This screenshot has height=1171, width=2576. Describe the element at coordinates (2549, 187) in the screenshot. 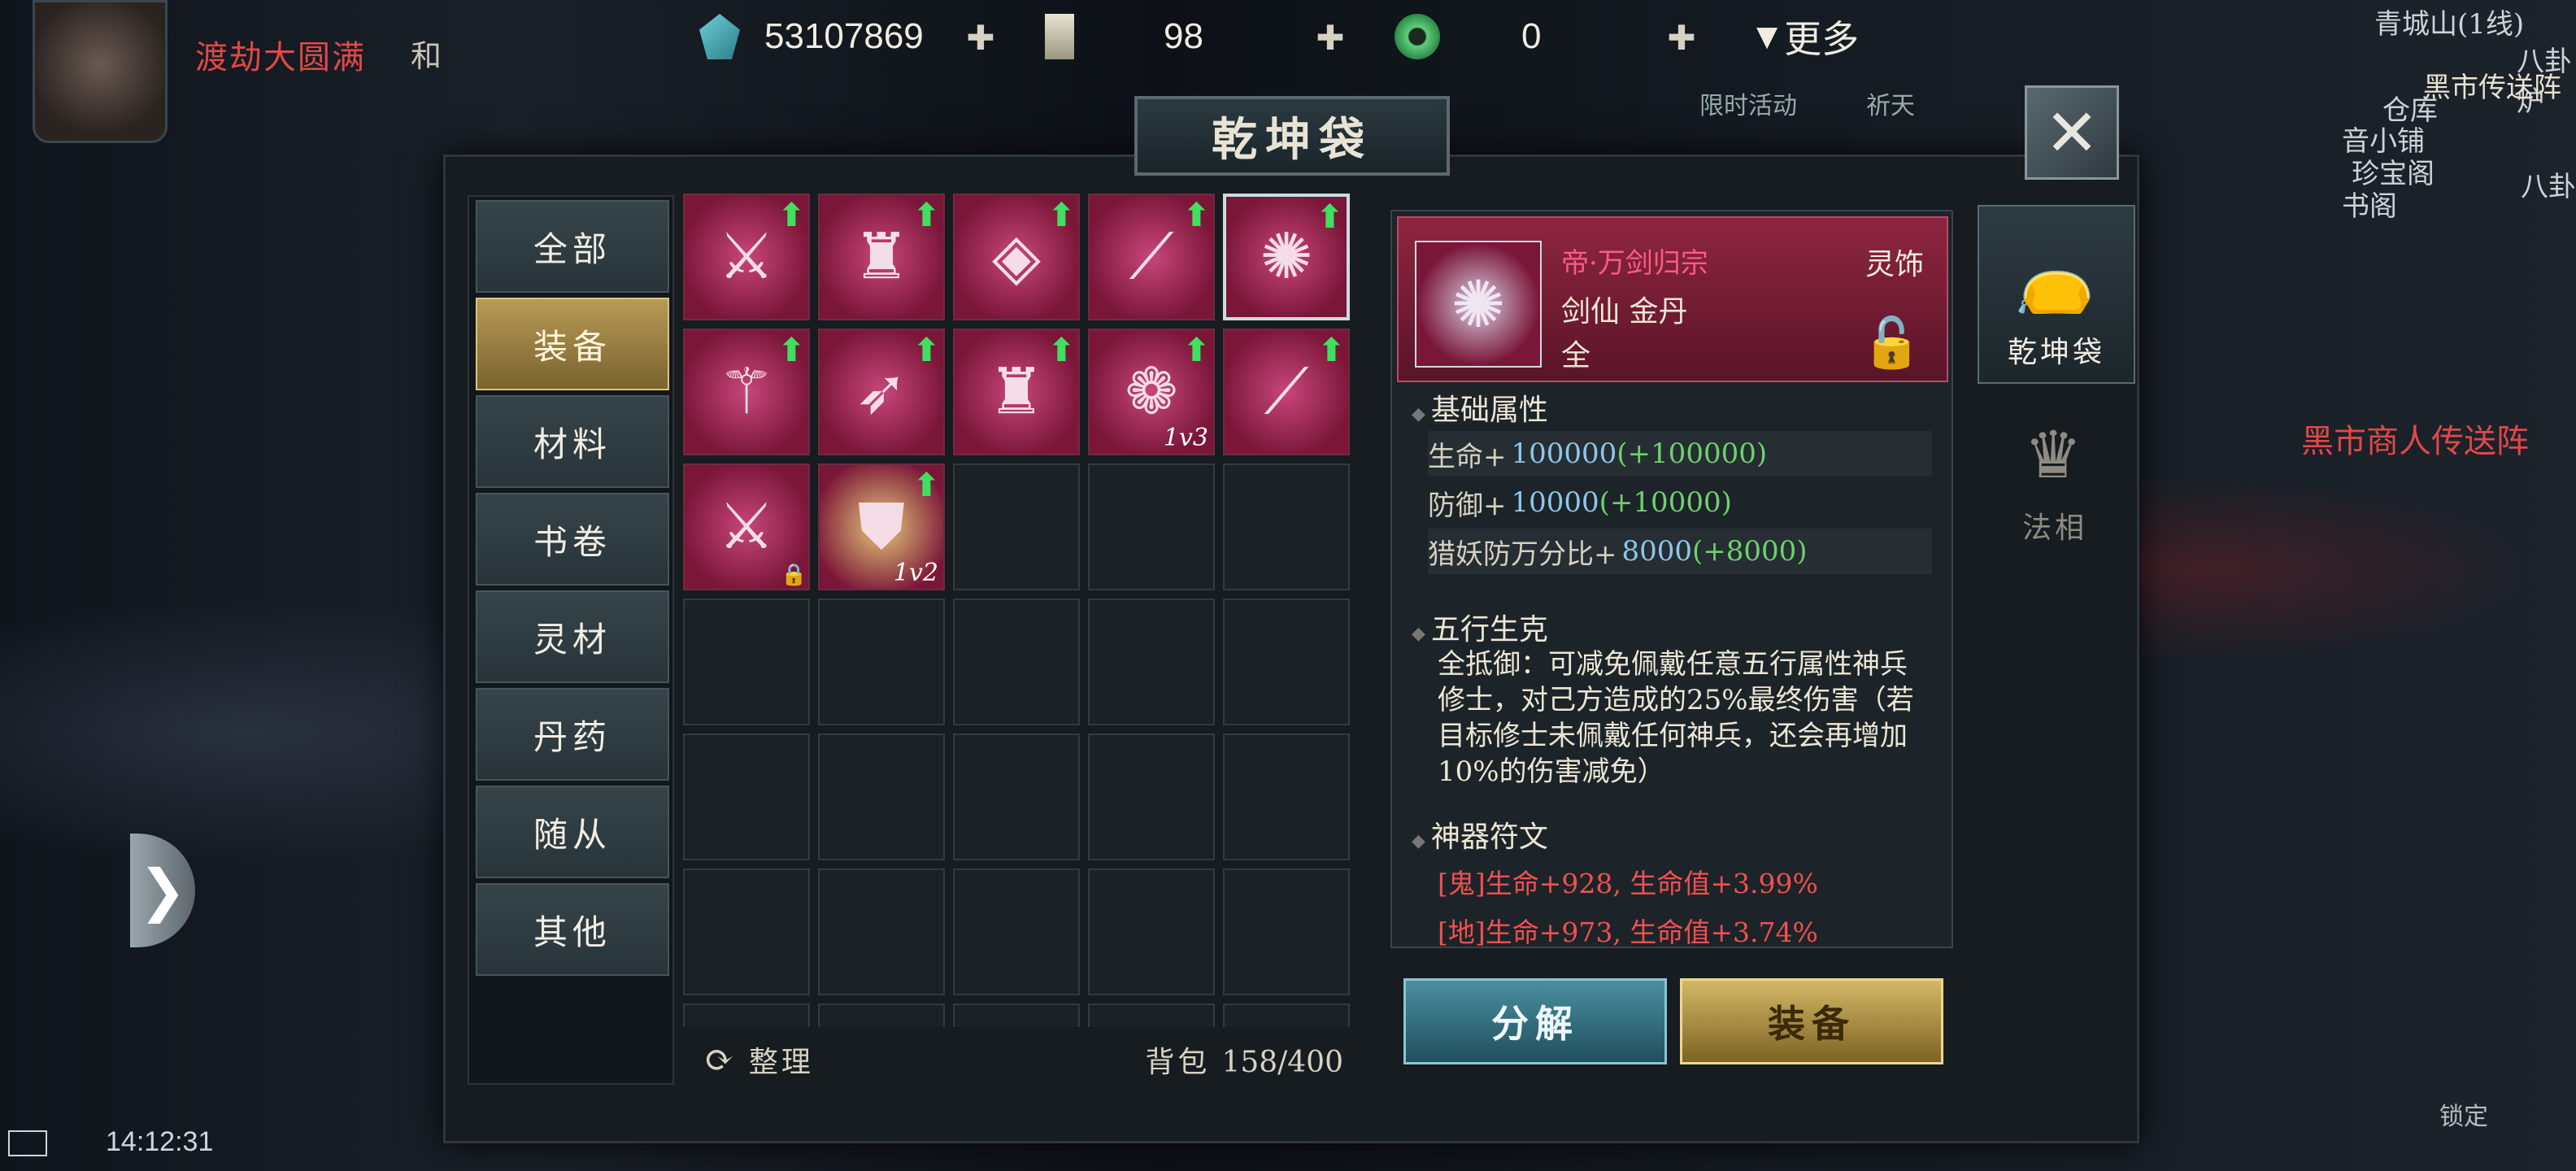

I see `map-label: 八卦` at that location.